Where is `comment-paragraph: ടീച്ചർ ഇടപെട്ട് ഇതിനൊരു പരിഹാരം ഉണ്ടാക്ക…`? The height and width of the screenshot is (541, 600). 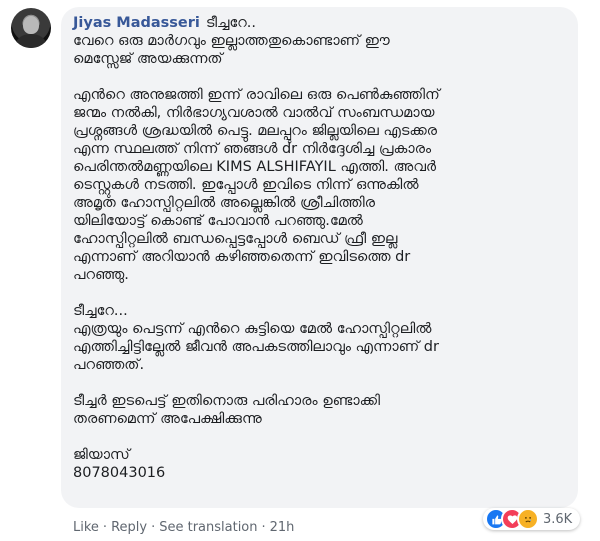 comment-paragraph: ടീച്ചർ ഇടപെട്ട് ഇതിനൊരു പരിഹാരം ഉണ്ടാക്ക… is located at coordinates (319, 410).